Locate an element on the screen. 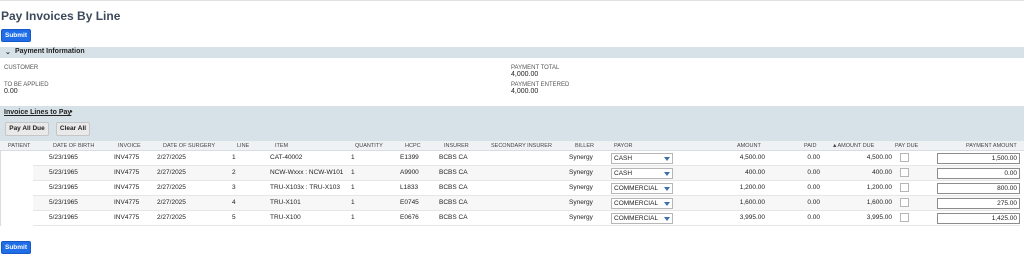  item-cell: TRU-X103x : TRU-X103 is located at coordinates (305, 187).